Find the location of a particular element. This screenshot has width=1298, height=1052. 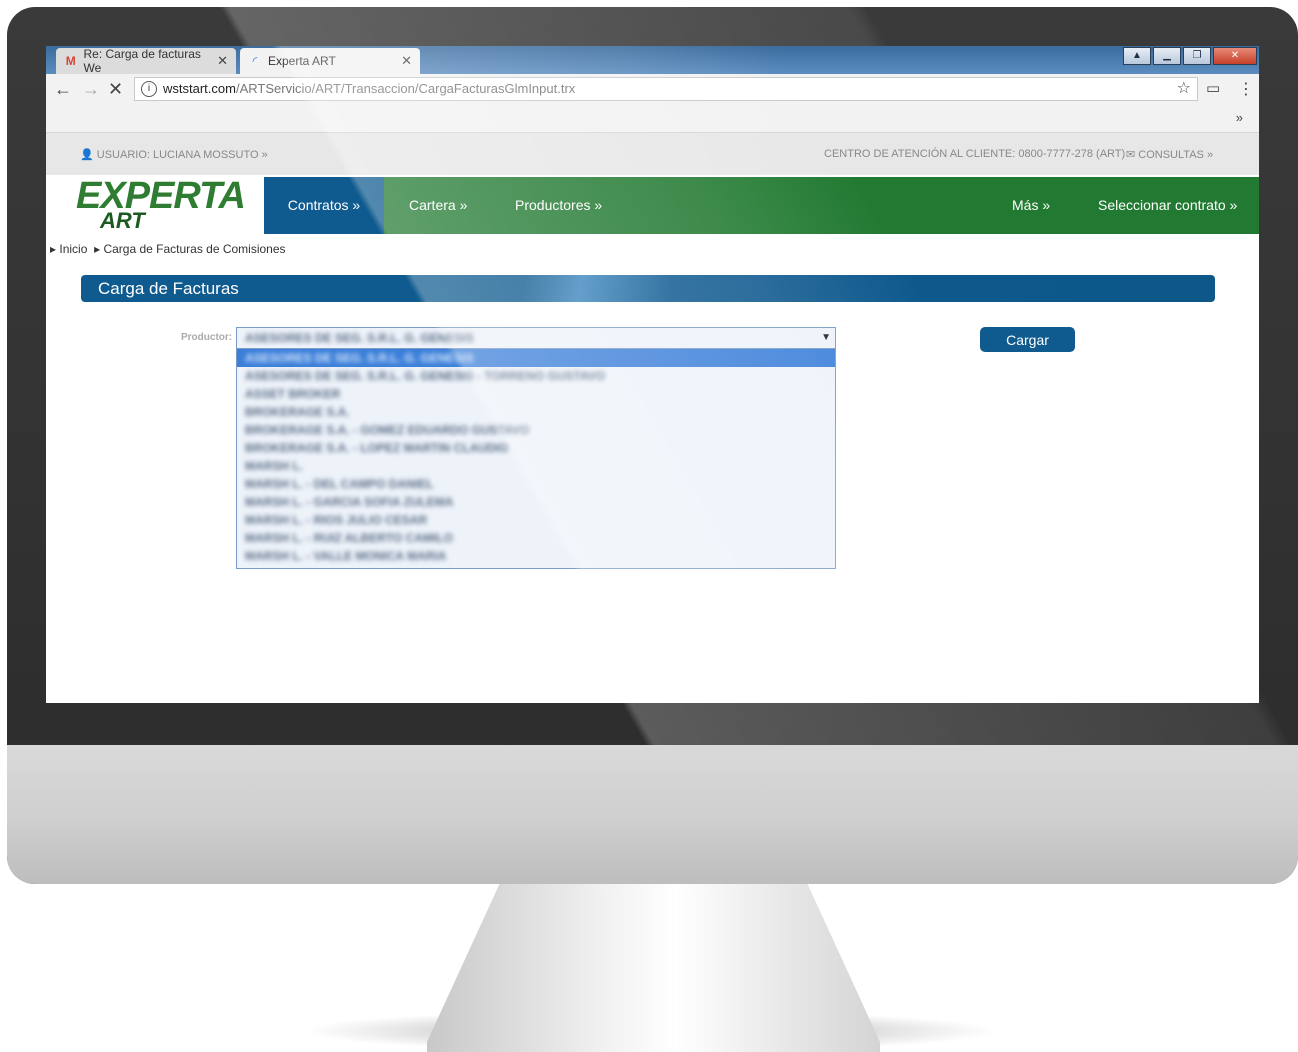

dropdown-option: MARSH L. is located at coordinates (536, 466).